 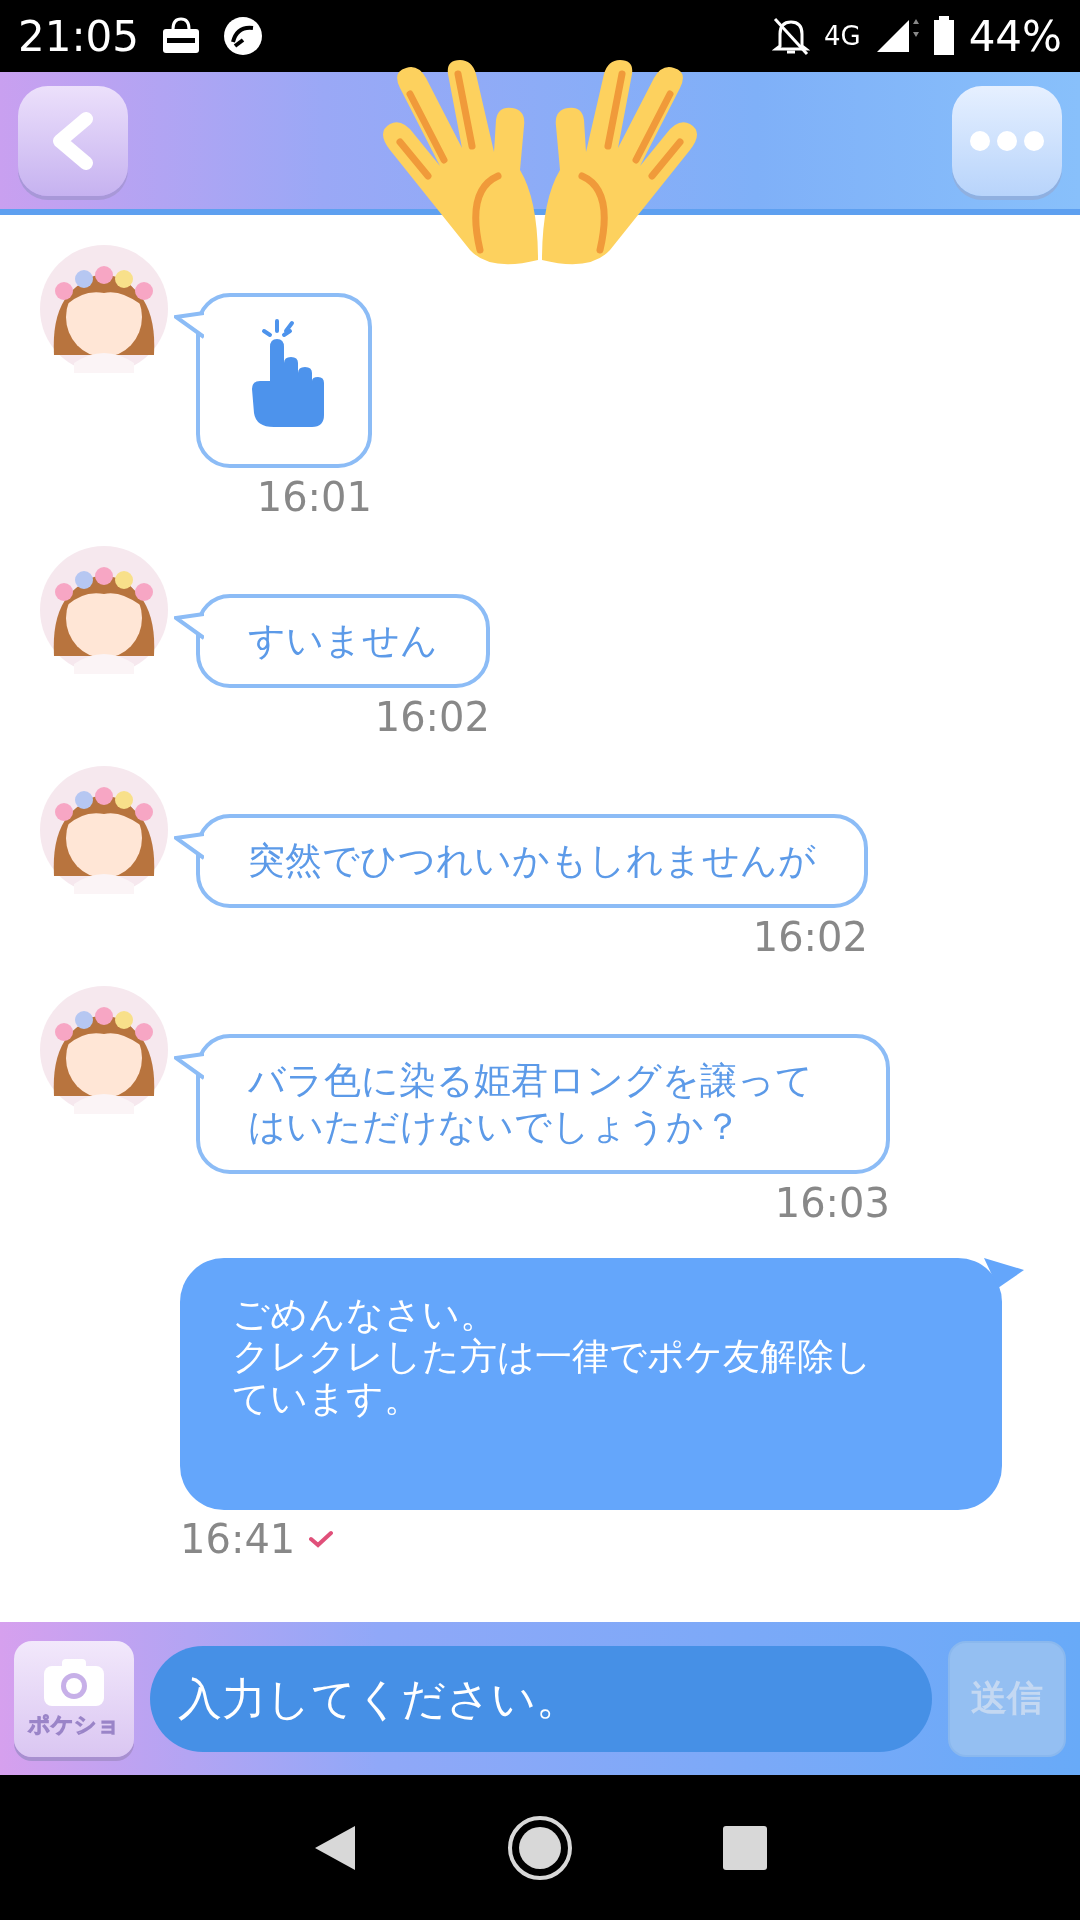 What do you see at coordinates (181, 36) in the screenshot?
I see `shopping-bag-icon` at bounding box center [181, 36].